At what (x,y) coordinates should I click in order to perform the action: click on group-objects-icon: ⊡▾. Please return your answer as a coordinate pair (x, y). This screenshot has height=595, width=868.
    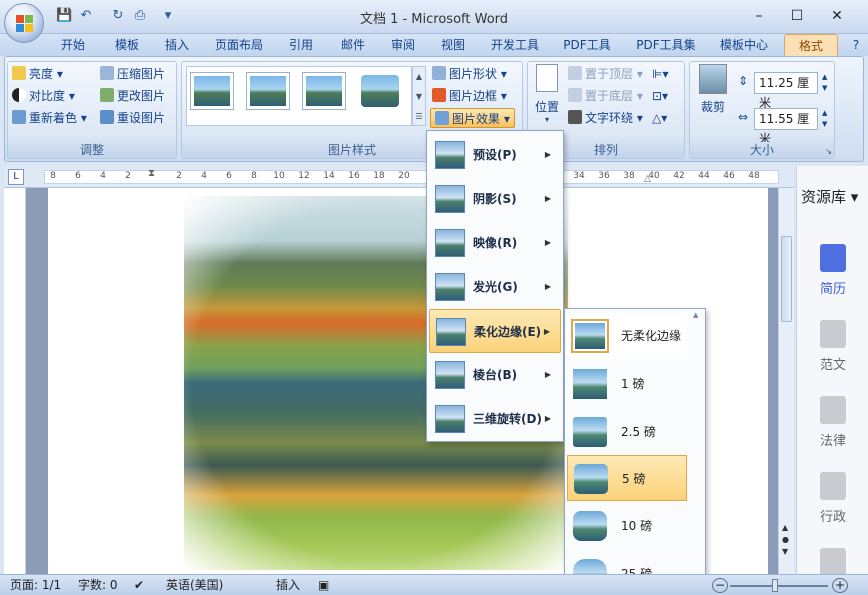
    Looking at the image, I should click on (660, 96).